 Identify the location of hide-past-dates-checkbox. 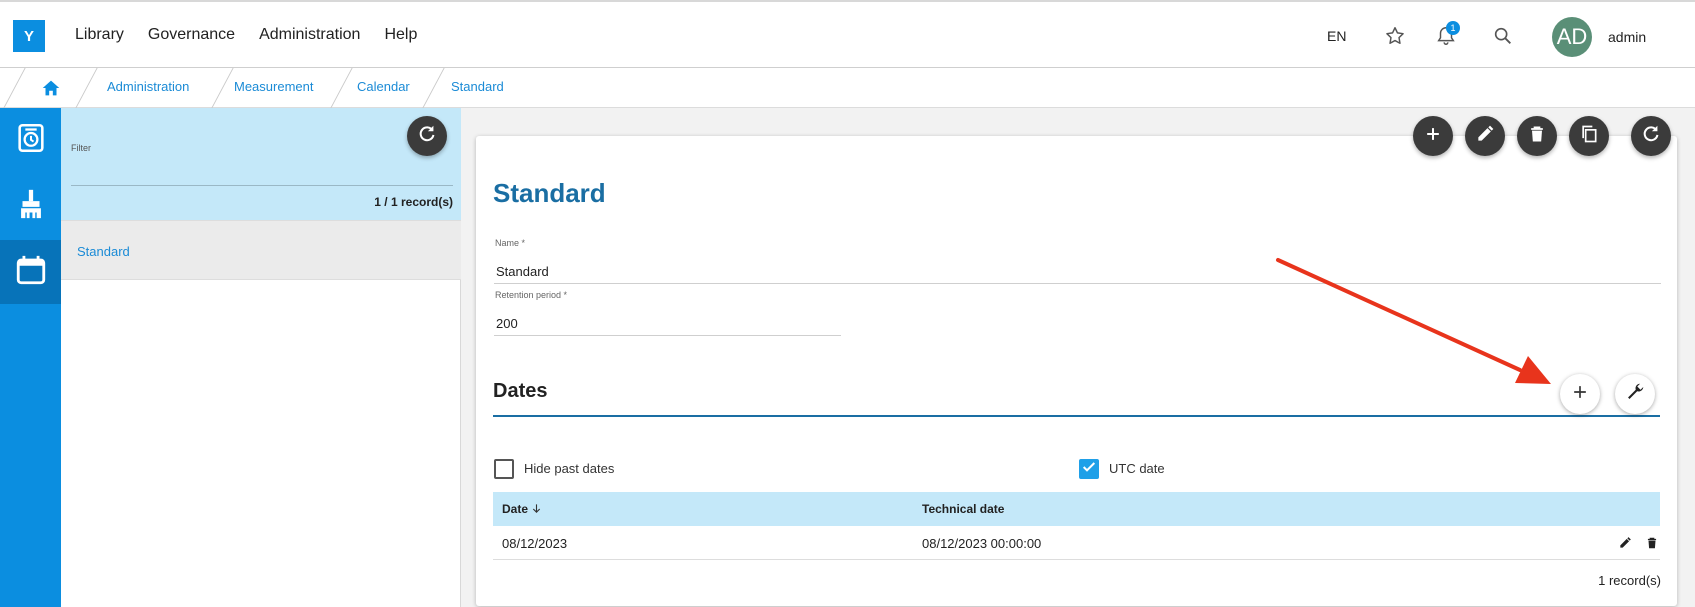
(504, 469).